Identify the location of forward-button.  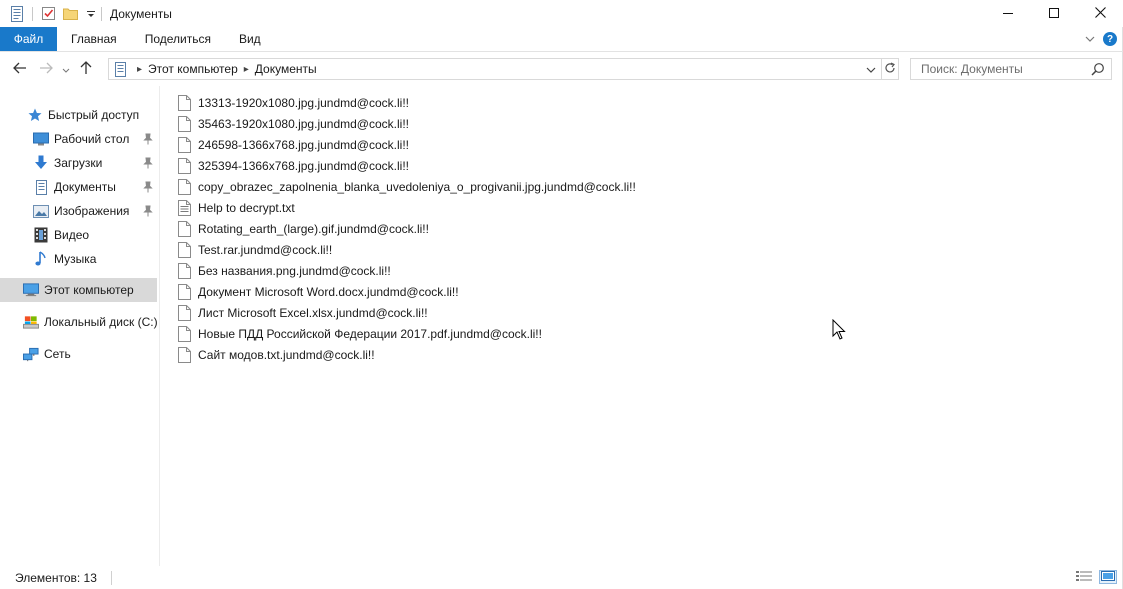
(46, 69).